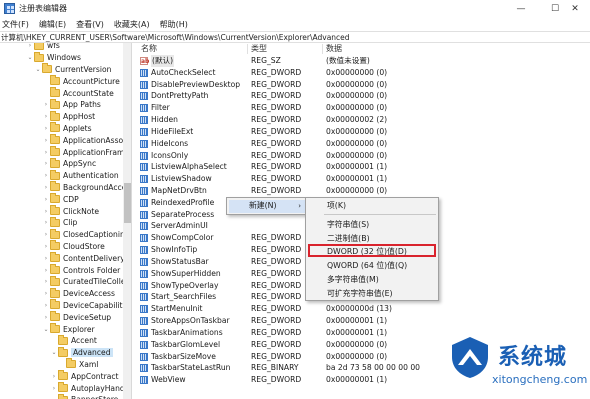  What do you see at coordinates (187, 332) in the screenshot?
I see `value-name: TaskbarAnimations` at bounding box center [187, 332].